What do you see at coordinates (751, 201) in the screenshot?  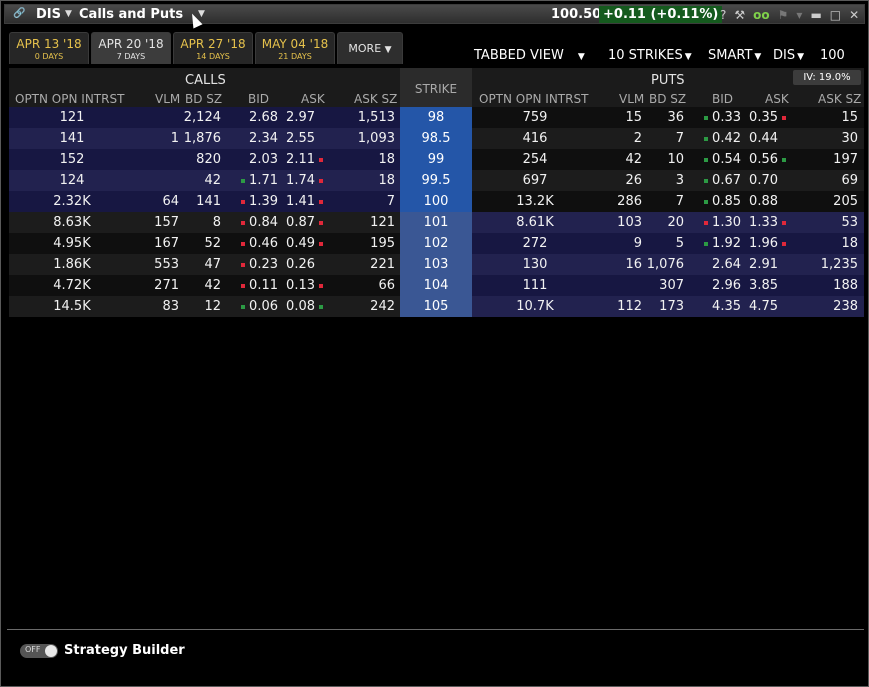 I see `puts-ask-cell: 0.88` at bounding box center [751, 201].